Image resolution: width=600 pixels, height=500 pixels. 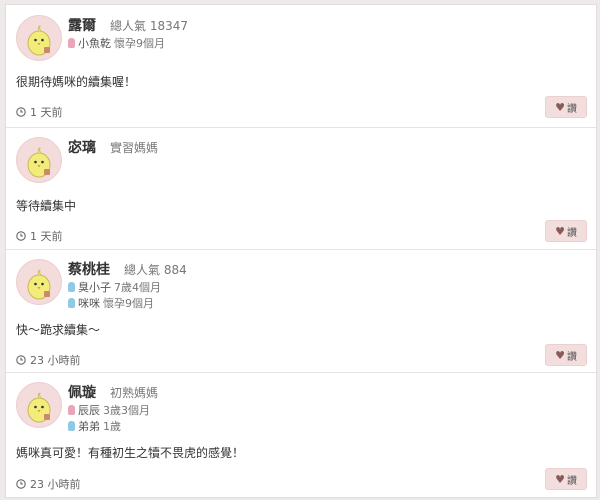 I want to click on kid-info: 小魚乾 懷孕9個月, so click(x=128, y=43).